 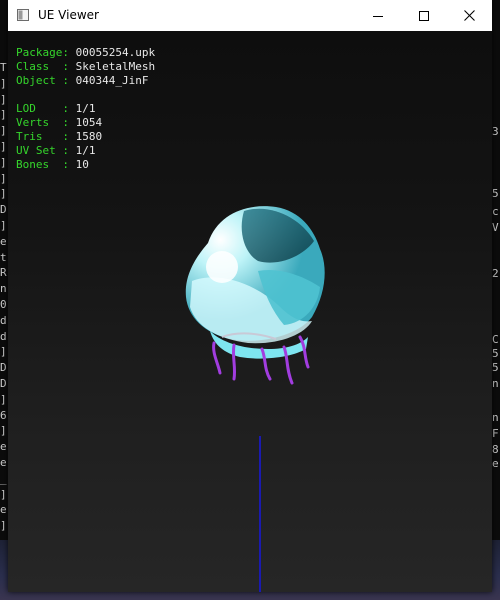 I want to click on minimize-icon, so click(x=378, y=16).